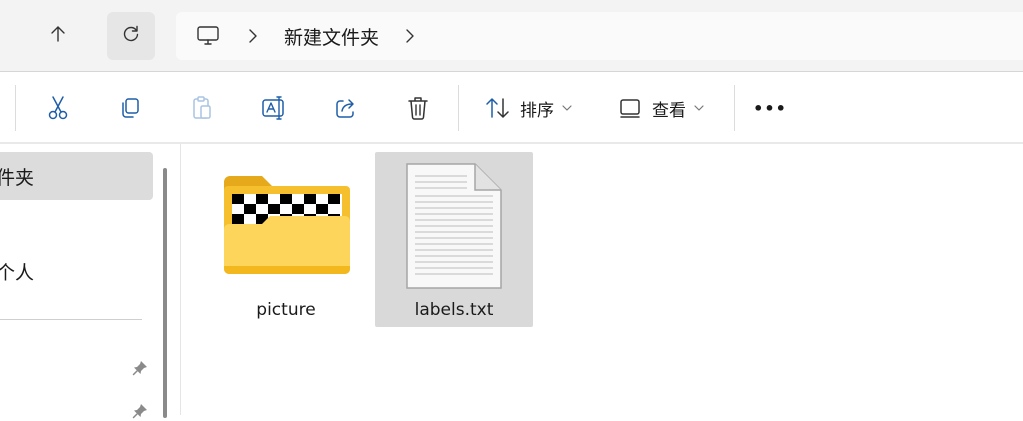 Image resolution: width=1023 pixels, height=421 pixels. I want to click on file-item-labels-txt: labels.txt, so click(454, 239).